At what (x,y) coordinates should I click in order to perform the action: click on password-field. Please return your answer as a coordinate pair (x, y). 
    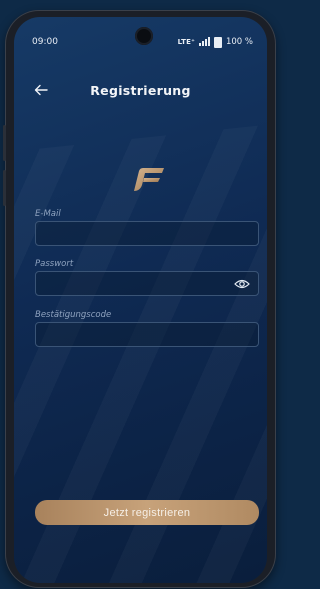
    Looking at the image, I should click on (147, 283).